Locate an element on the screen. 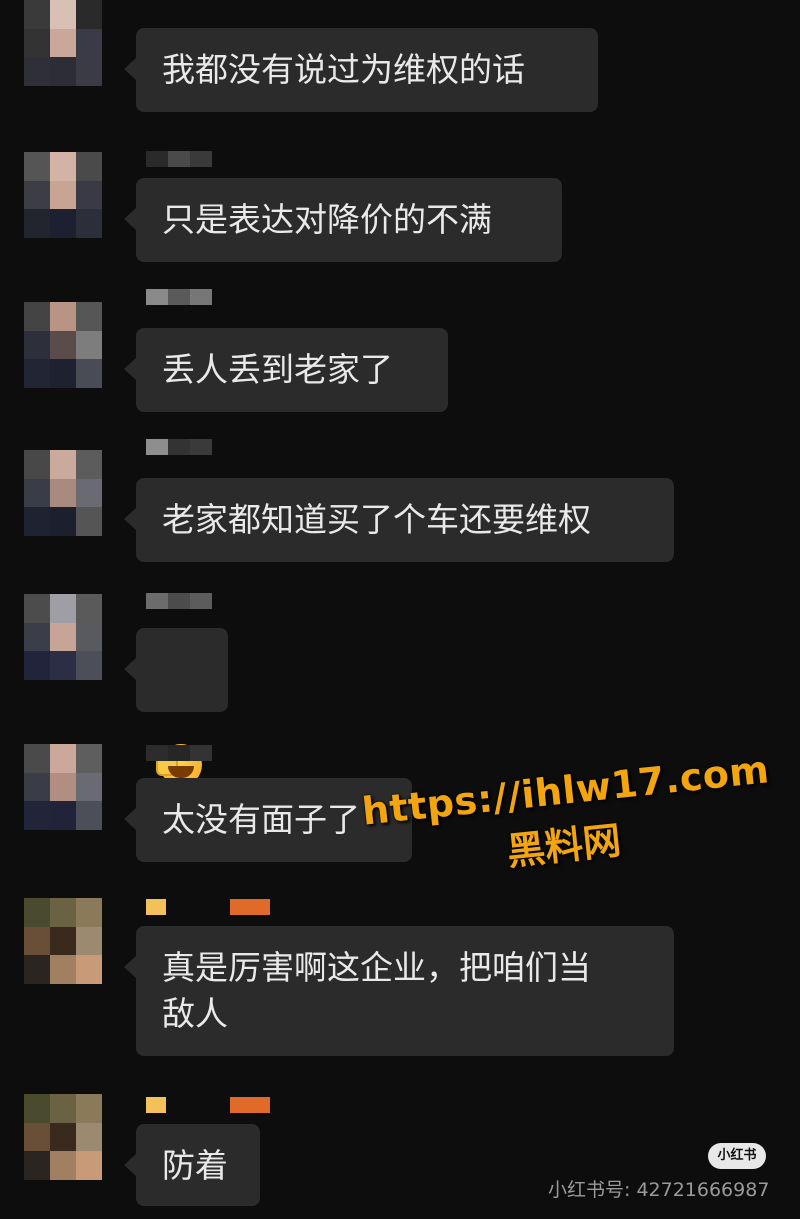 The height and width of the screenshot is (1219, 800). message-bubble: 只是表达对降价的不满 is located at coordinates (343, 220).